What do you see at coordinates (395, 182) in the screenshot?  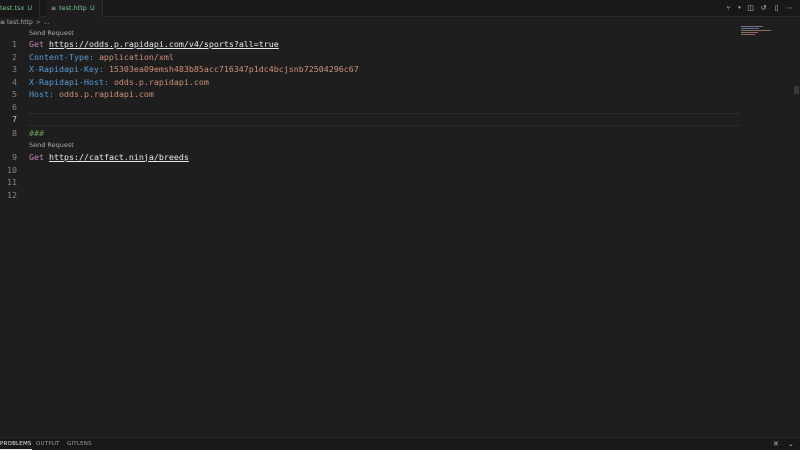 I see `code-line: 11` at bounding box center [395, 182].